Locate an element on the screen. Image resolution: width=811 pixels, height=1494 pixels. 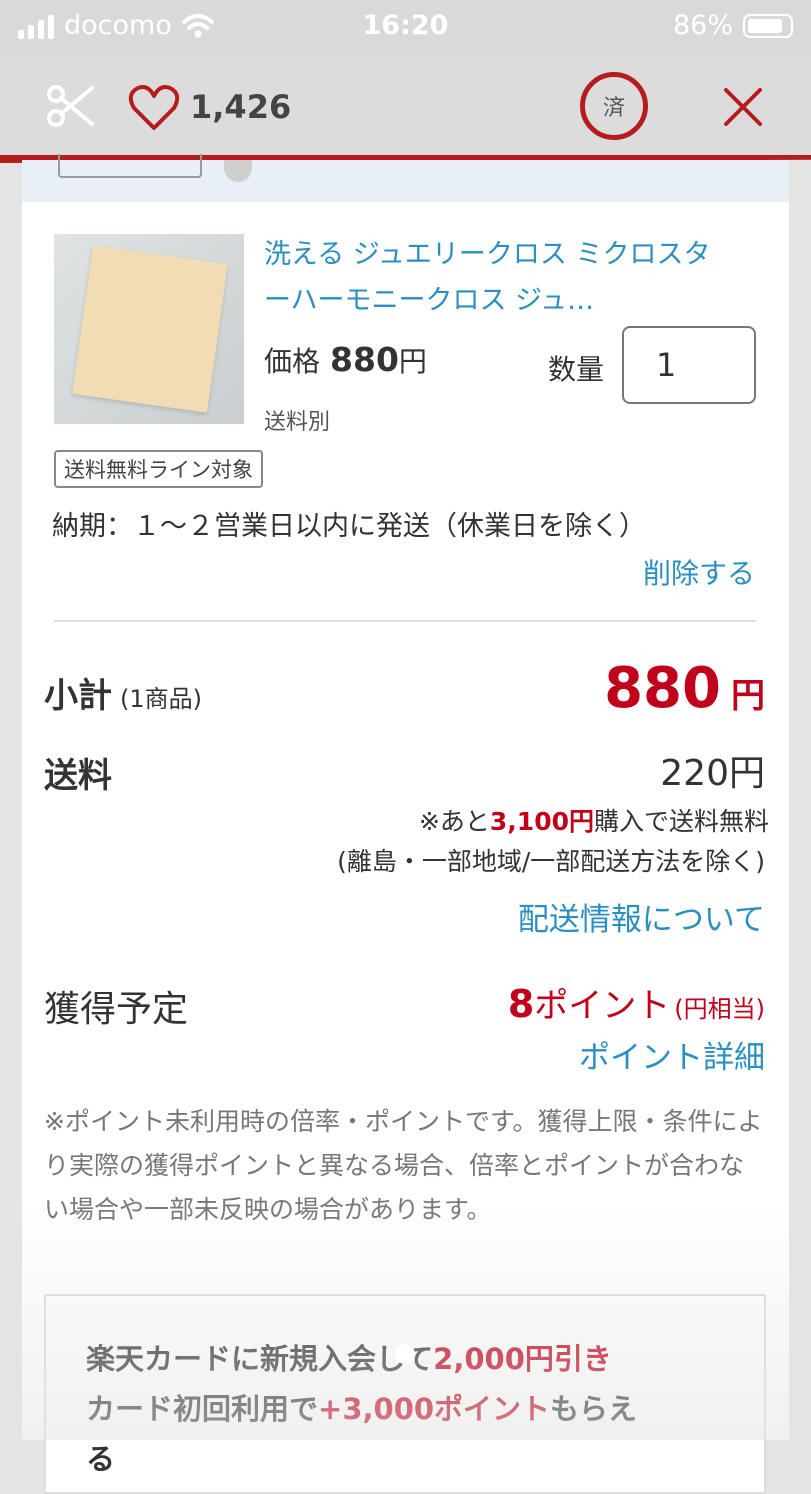
subtotal-count: (1商品) is located at coordinates (161, 699).